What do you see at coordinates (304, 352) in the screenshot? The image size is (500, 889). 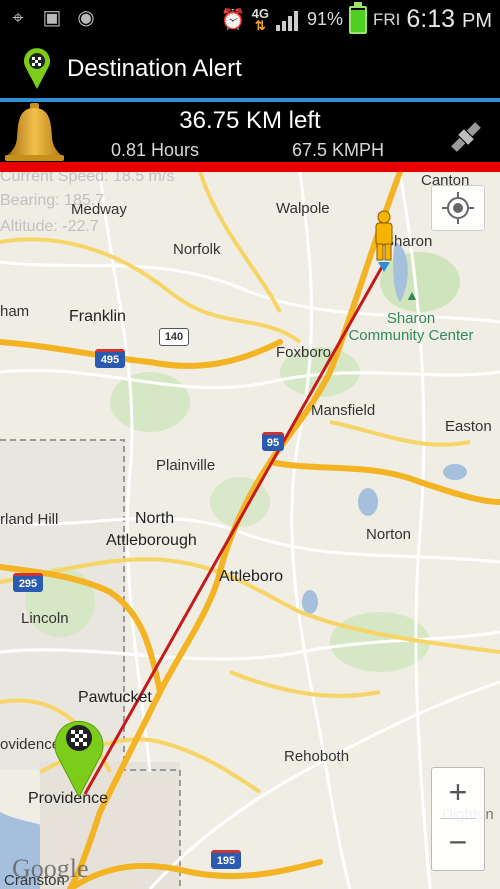 I see `place-foxboro: Foxboro` at bounding box center [304, 352].